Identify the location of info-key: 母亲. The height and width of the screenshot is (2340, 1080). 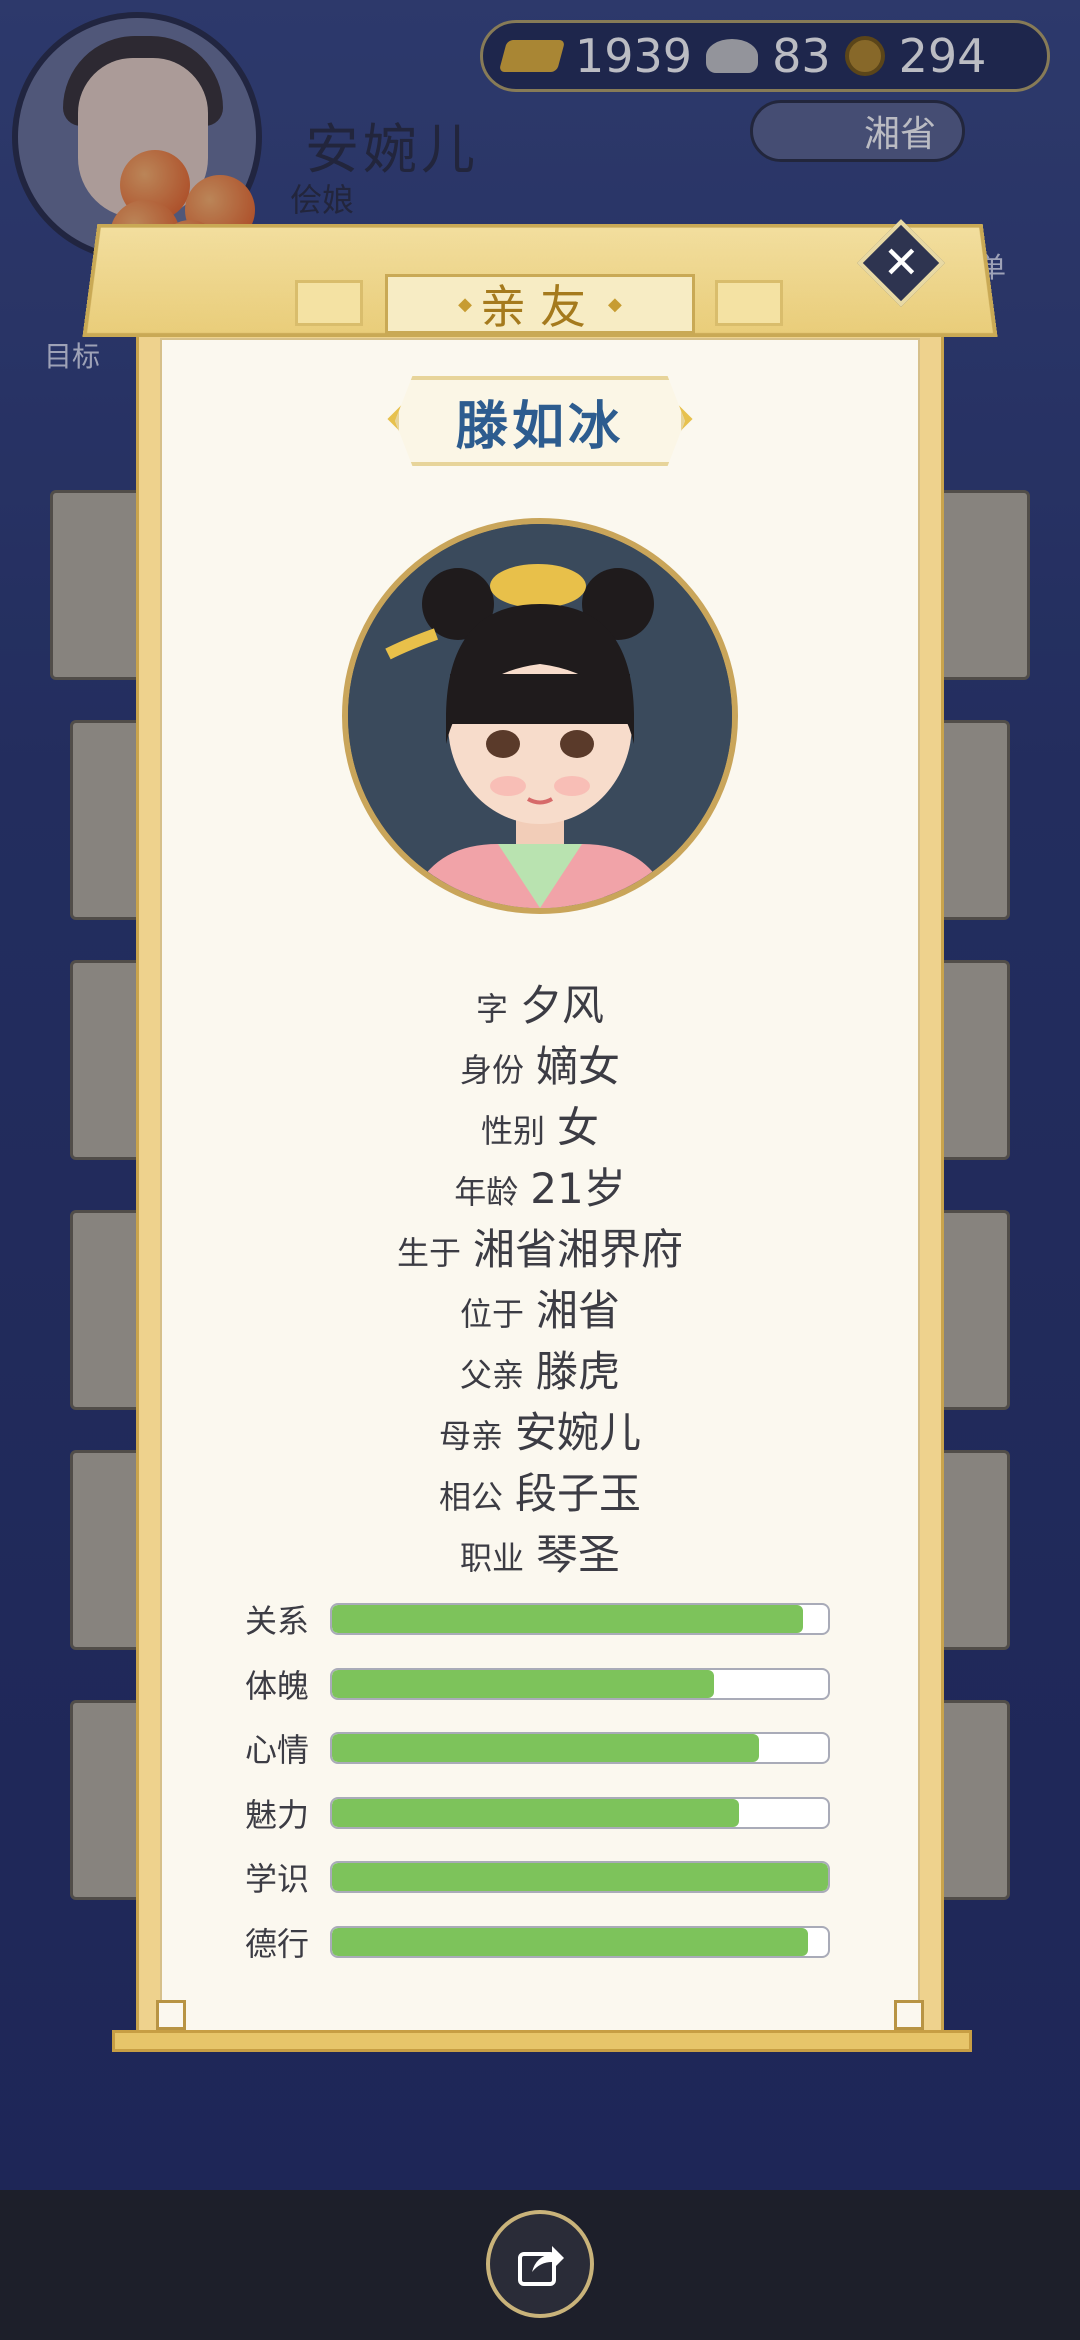
(471, 1434).